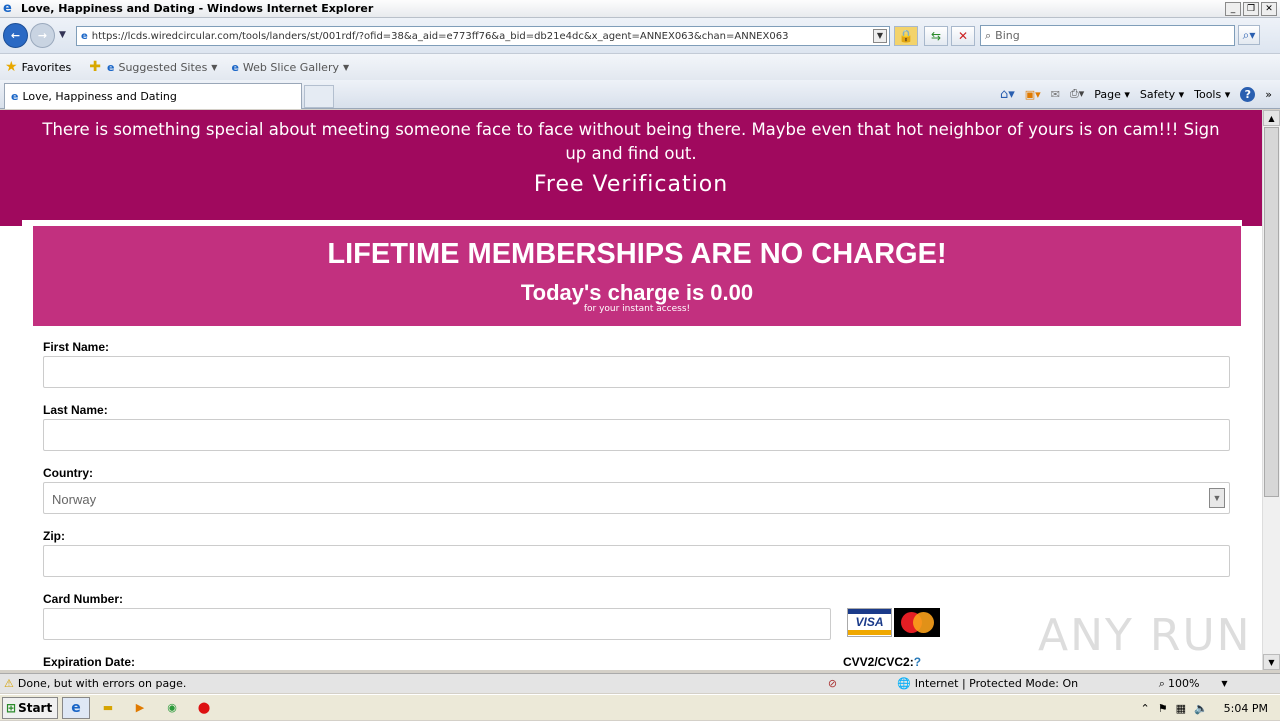  What do you see at coordinates (54, 536) in the screenshot?
I see `zip-label: Zip:` at bounding box center [54, 536].